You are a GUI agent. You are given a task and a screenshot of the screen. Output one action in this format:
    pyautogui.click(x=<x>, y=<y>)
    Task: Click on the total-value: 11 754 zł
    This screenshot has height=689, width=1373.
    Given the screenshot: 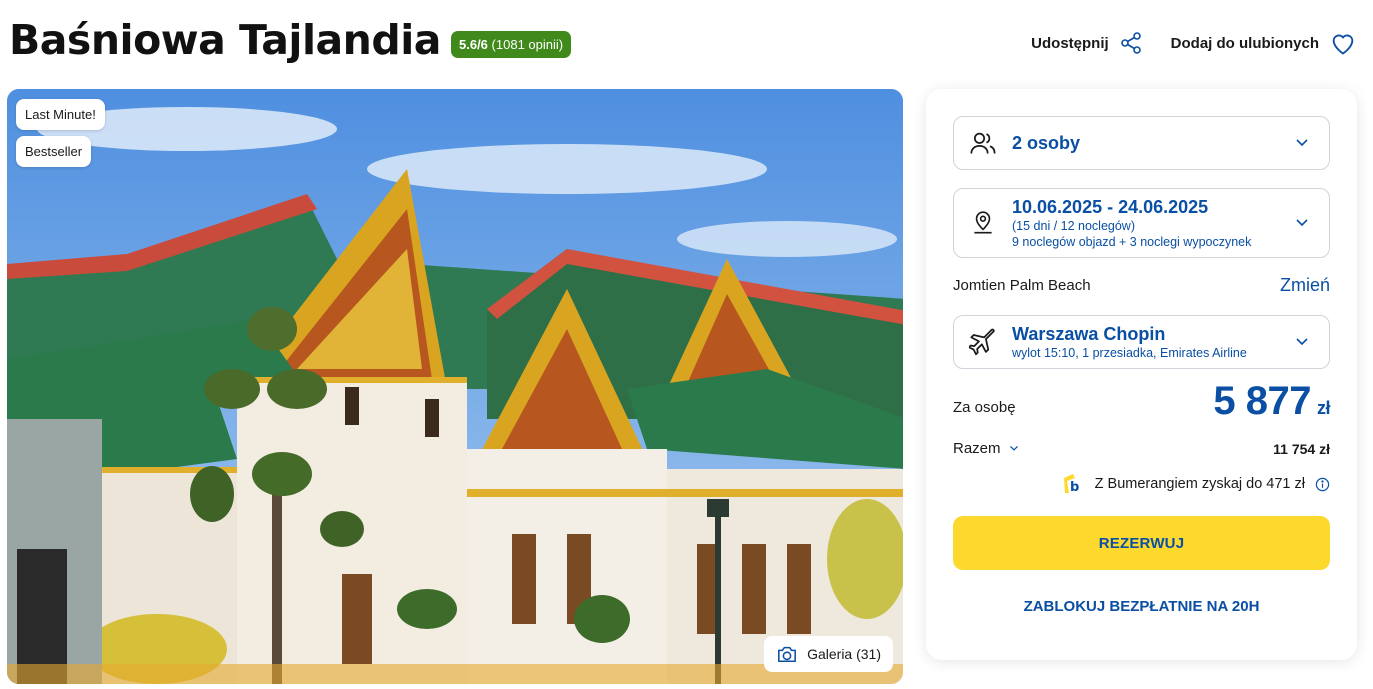 What is the action you would take?
    pyautogui.click(x=1301, y=448)
    